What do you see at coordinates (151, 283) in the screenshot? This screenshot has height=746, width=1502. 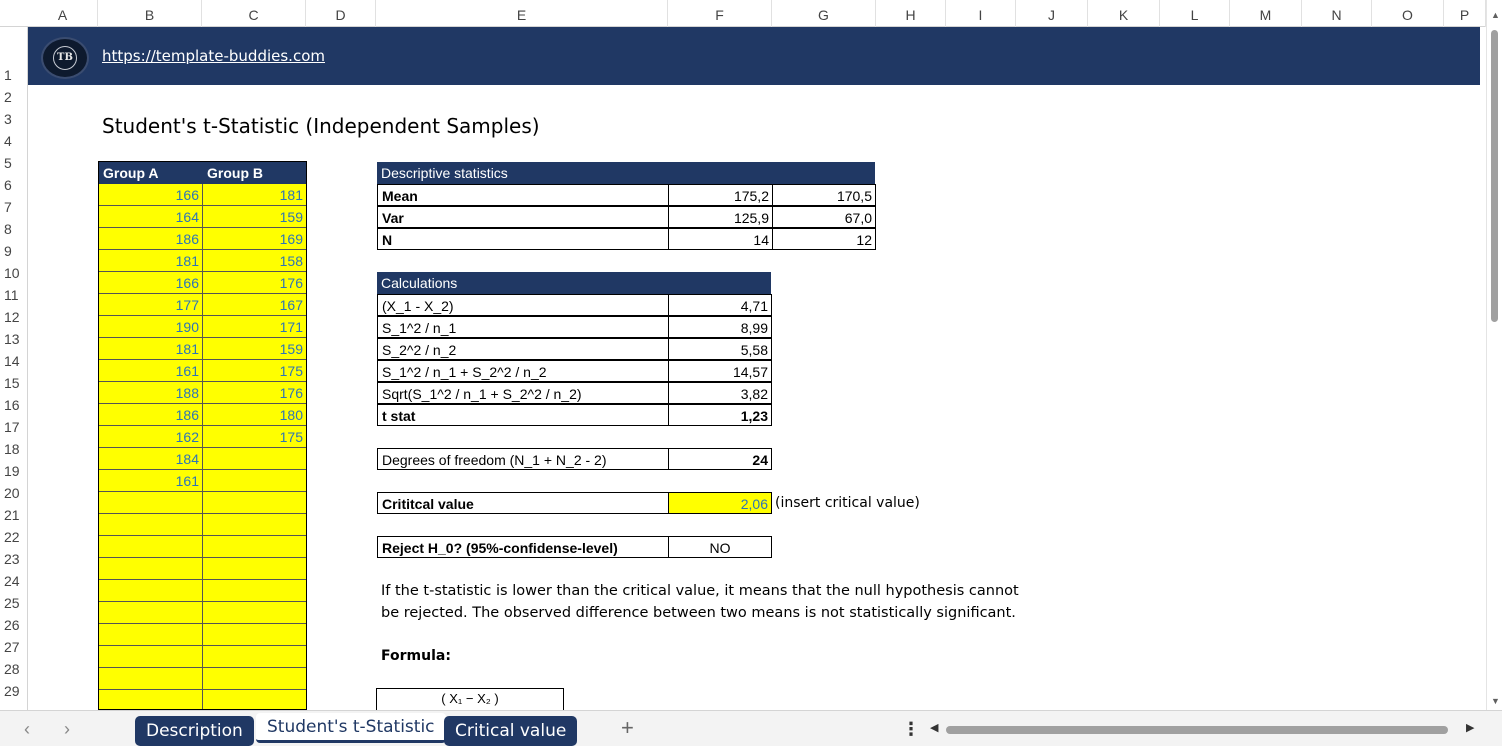 I see `group-a-cell: 166` at bounding box center [151, 283].